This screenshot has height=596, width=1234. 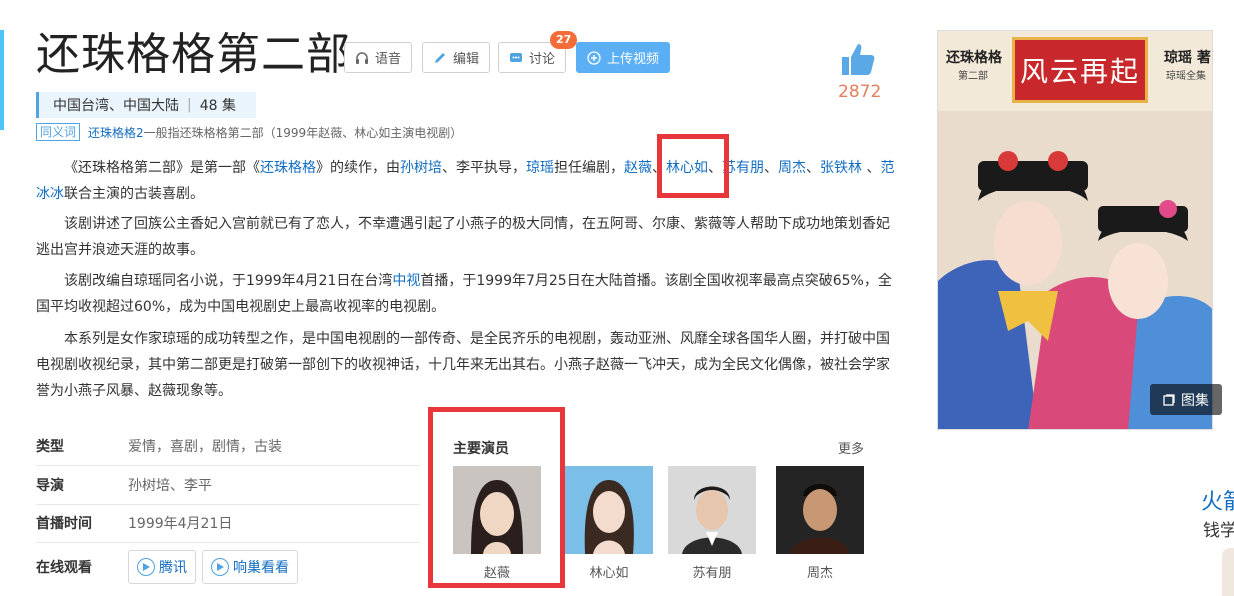 What do you see at coordinates (228, 281) in the screenshot?
I see `text: 该剧改编自琼瑶同名小说，于1999年4月21日在台湾` at bounding box center [228, 281].